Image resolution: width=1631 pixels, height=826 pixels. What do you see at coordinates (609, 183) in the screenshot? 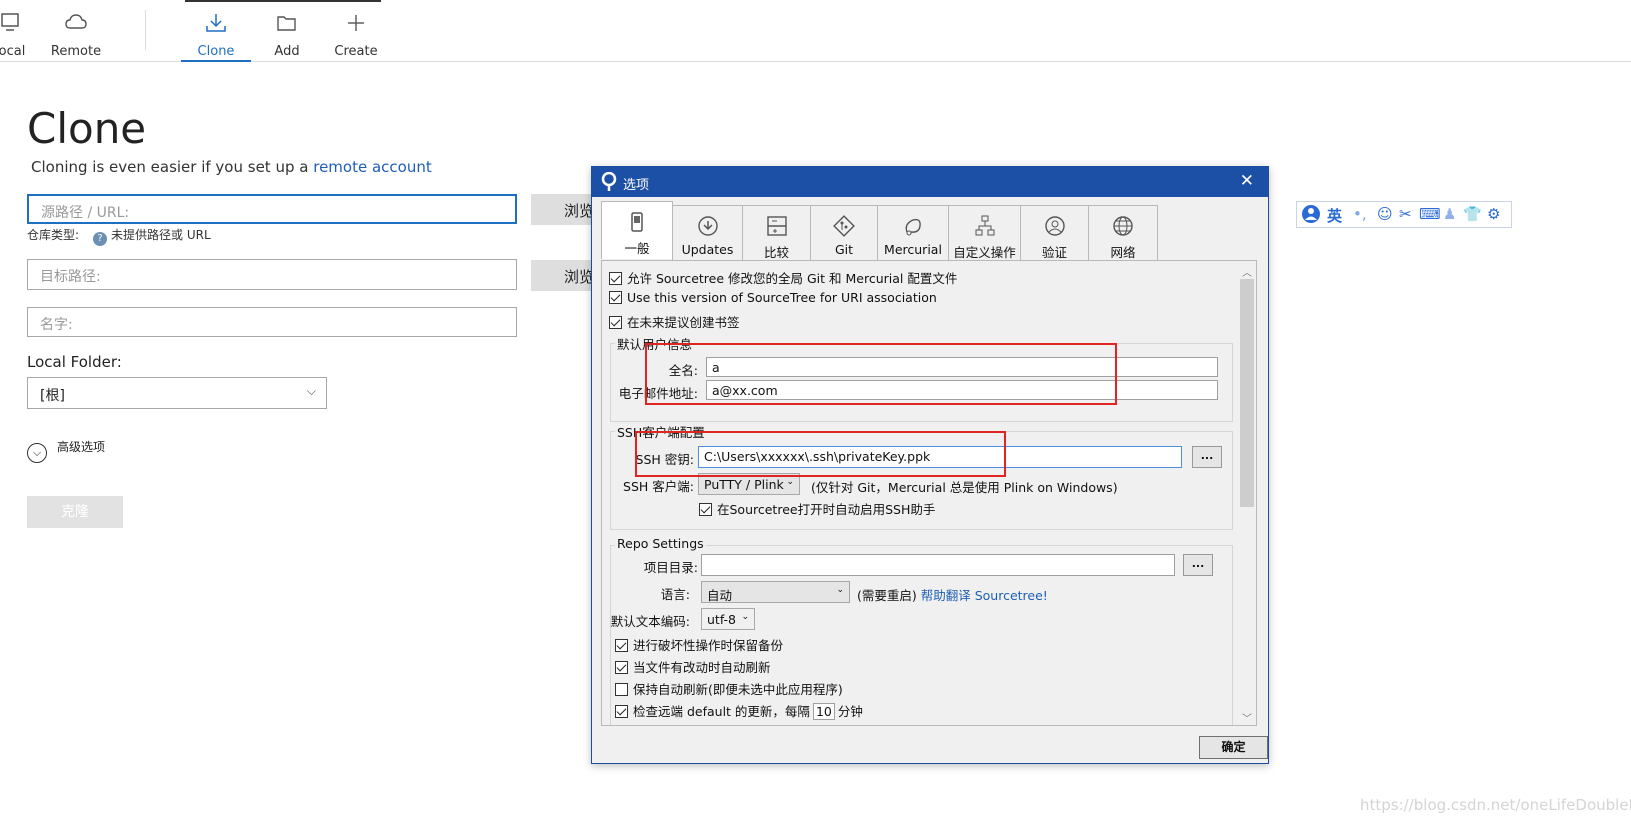
I see `sourcetree-logo-icon` at bounding box center [609, 183].